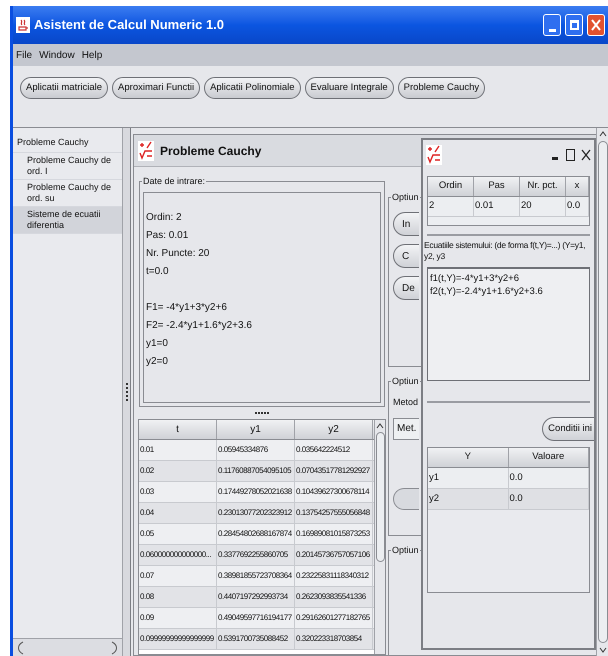 This screenshot has height=656, width=608. I want to click on action-button: In, so click(406, 224).